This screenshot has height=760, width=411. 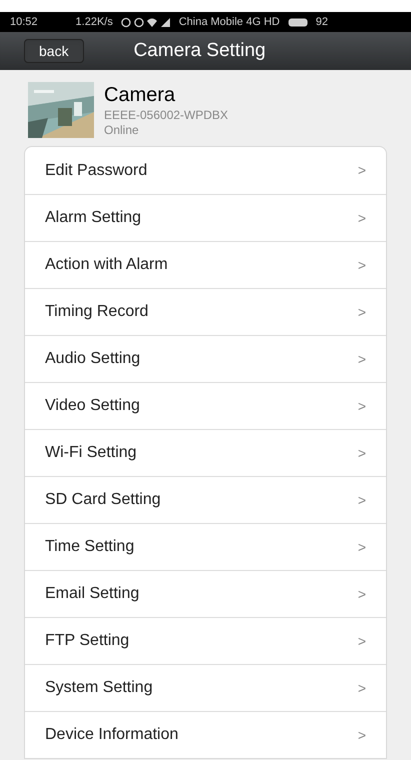 What do you see at coordinates (205, 734) in the screenshot?
I see `menu-item: Device Information >` at bounding box center [205, 734].